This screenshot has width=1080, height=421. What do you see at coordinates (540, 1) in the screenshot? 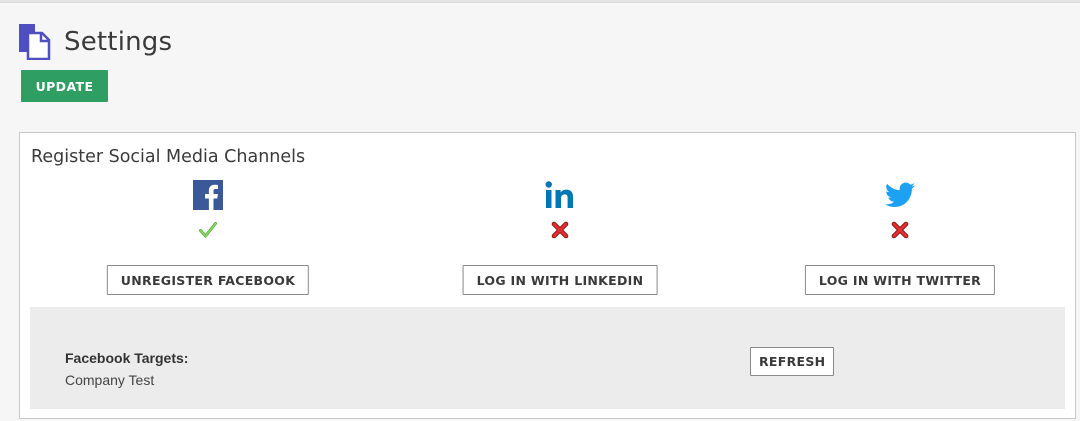
I see `top-border` at bounding box center [540, 1].